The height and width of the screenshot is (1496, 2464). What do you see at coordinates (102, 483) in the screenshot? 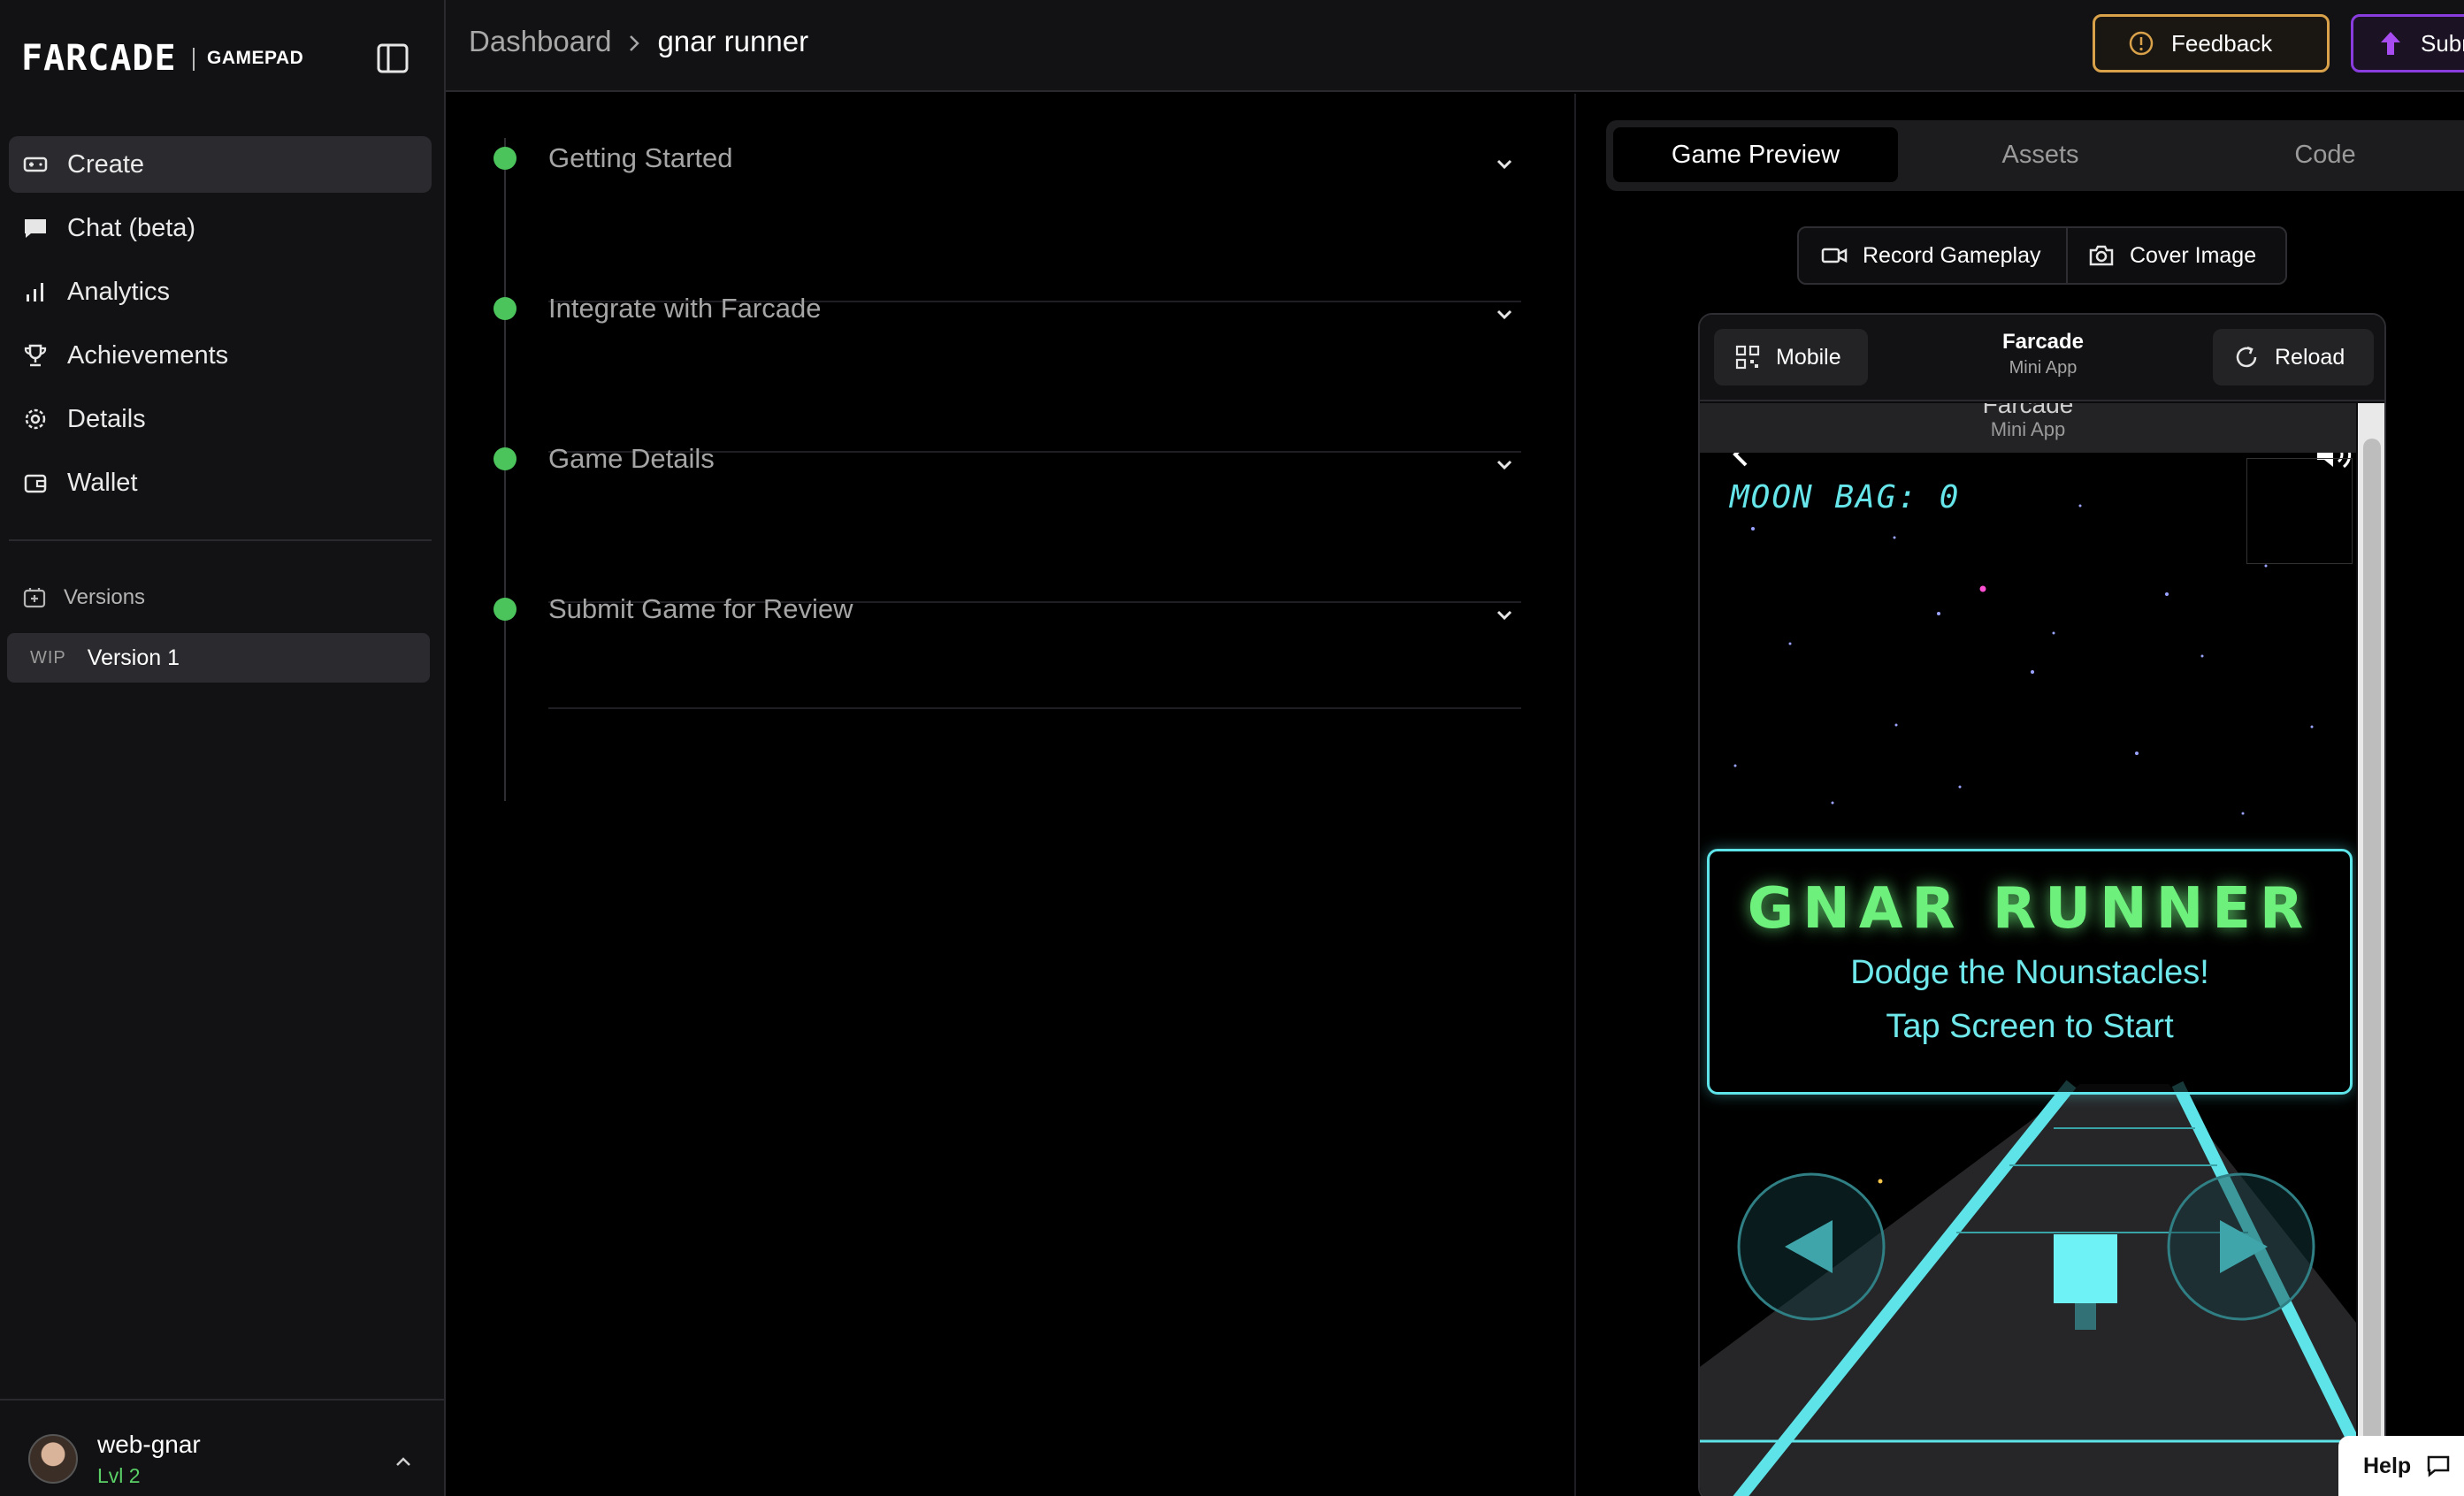
I see `sidebar-item-label: Wallet` at bounding box center [102, 483].